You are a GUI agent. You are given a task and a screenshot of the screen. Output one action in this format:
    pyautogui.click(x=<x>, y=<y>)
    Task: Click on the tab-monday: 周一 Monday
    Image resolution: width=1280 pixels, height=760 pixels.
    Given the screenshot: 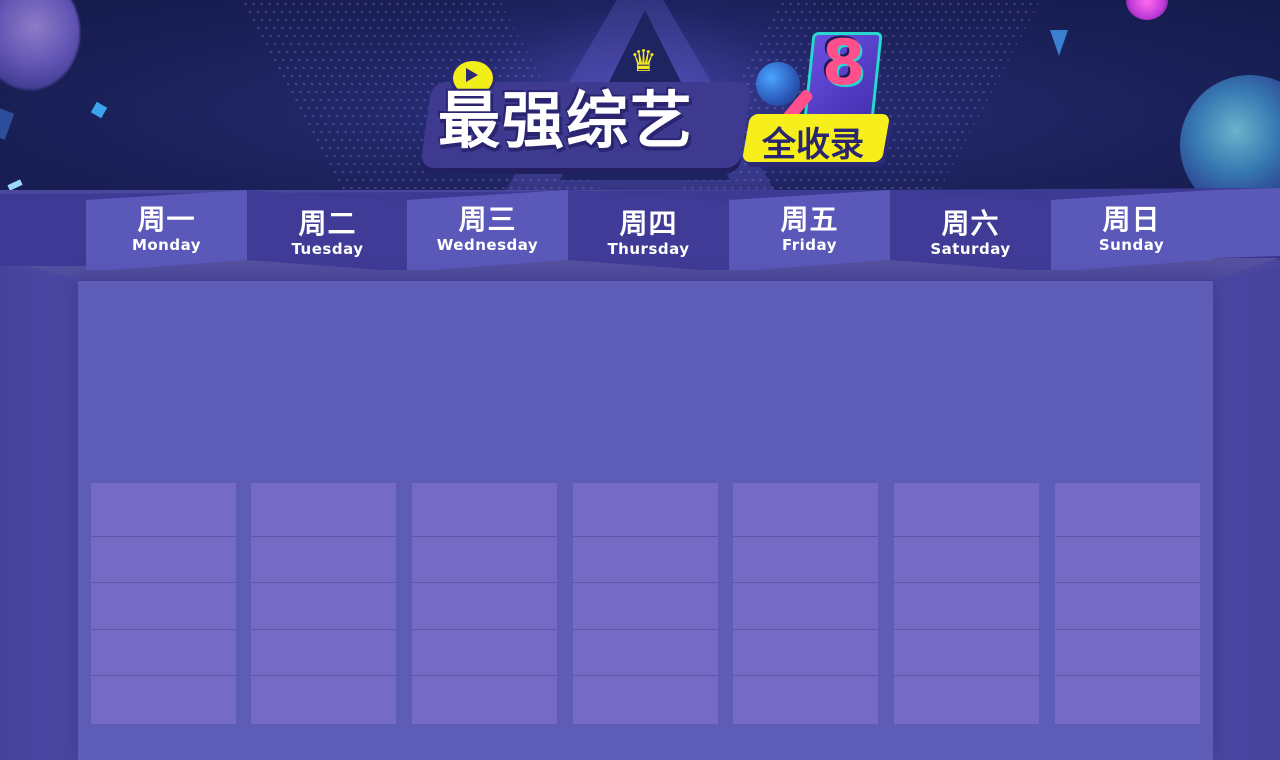 What is the action you would take?
    pyautogui.click(x=166, y=230)
    